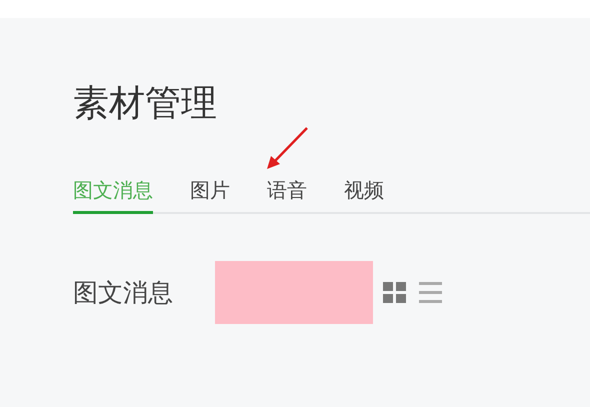 This screenshot has height=407, width=590. Describe the element at coordinates (287, 191) in the screenshot. I see `tab: 语音` at that location.